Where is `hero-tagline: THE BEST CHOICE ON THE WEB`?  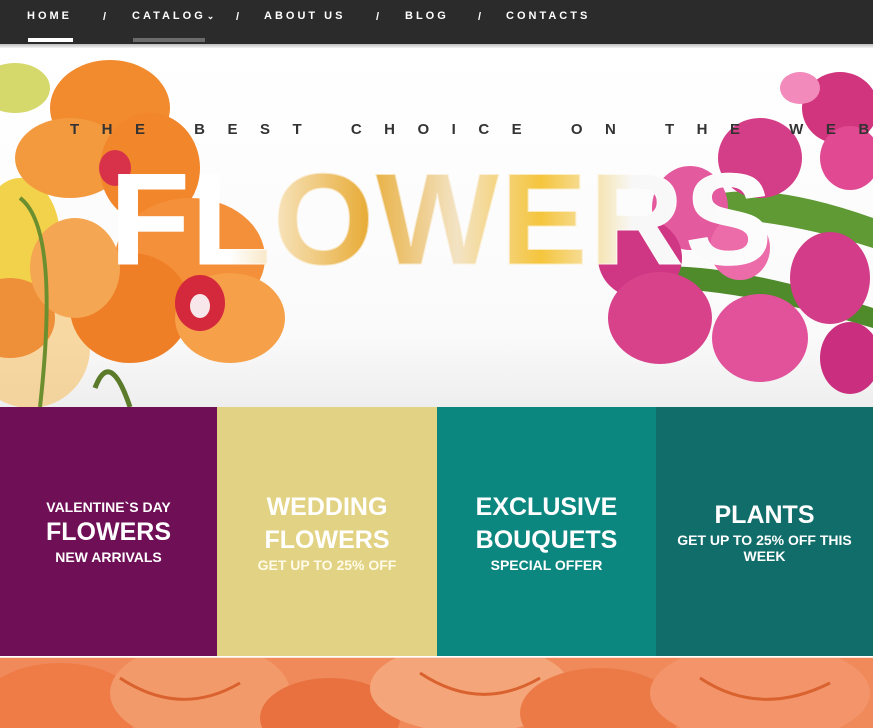
hero-tagline: THE BEST CHOICE ON THE WEB is located at coordinates (471, 129).